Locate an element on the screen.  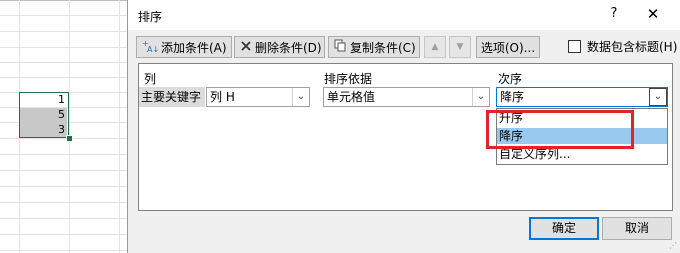
delete-x-icon is located at coordinates (246, 47).